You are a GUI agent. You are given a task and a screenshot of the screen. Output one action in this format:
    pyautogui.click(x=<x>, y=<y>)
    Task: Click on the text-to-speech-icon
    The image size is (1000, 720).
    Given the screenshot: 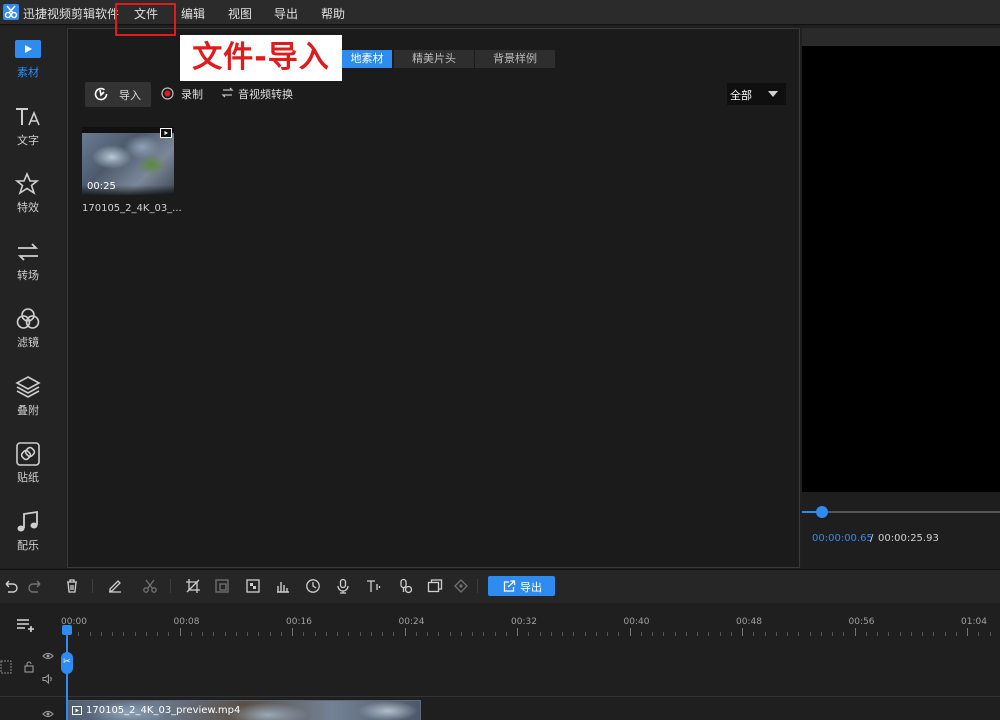 What is the action you would take?
    pyautogui.click(x=374, y=586)
    